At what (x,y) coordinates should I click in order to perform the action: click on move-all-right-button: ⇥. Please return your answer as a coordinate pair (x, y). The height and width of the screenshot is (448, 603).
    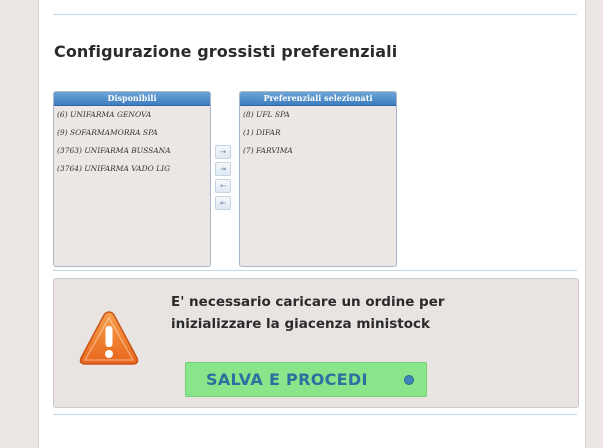
    Looking at the image, I should click on (223, 169).